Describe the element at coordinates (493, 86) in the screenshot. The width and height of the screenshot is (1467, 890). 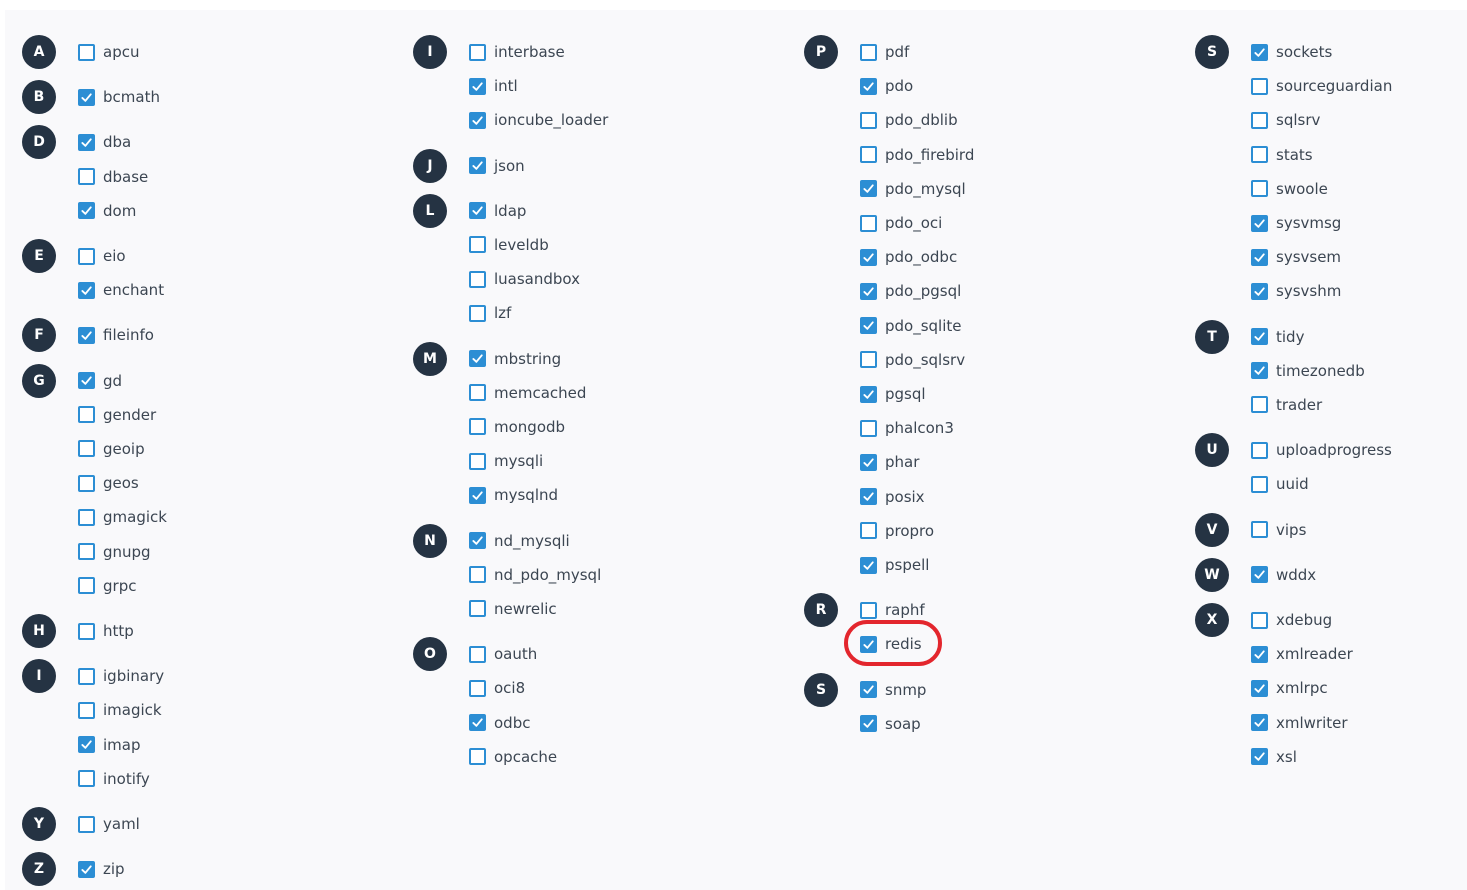
I see `extension-option-intl: intl` at that location.